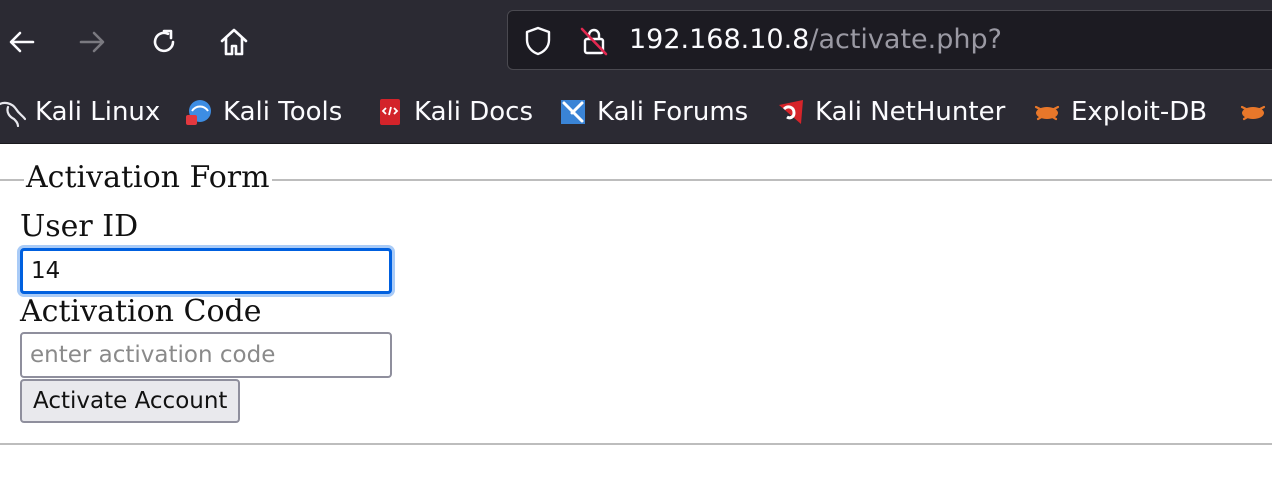 The image size is (1272, 502). Describe the element at coordinates (538, 43) in the screenshot. I see `shield-icon` at that location.